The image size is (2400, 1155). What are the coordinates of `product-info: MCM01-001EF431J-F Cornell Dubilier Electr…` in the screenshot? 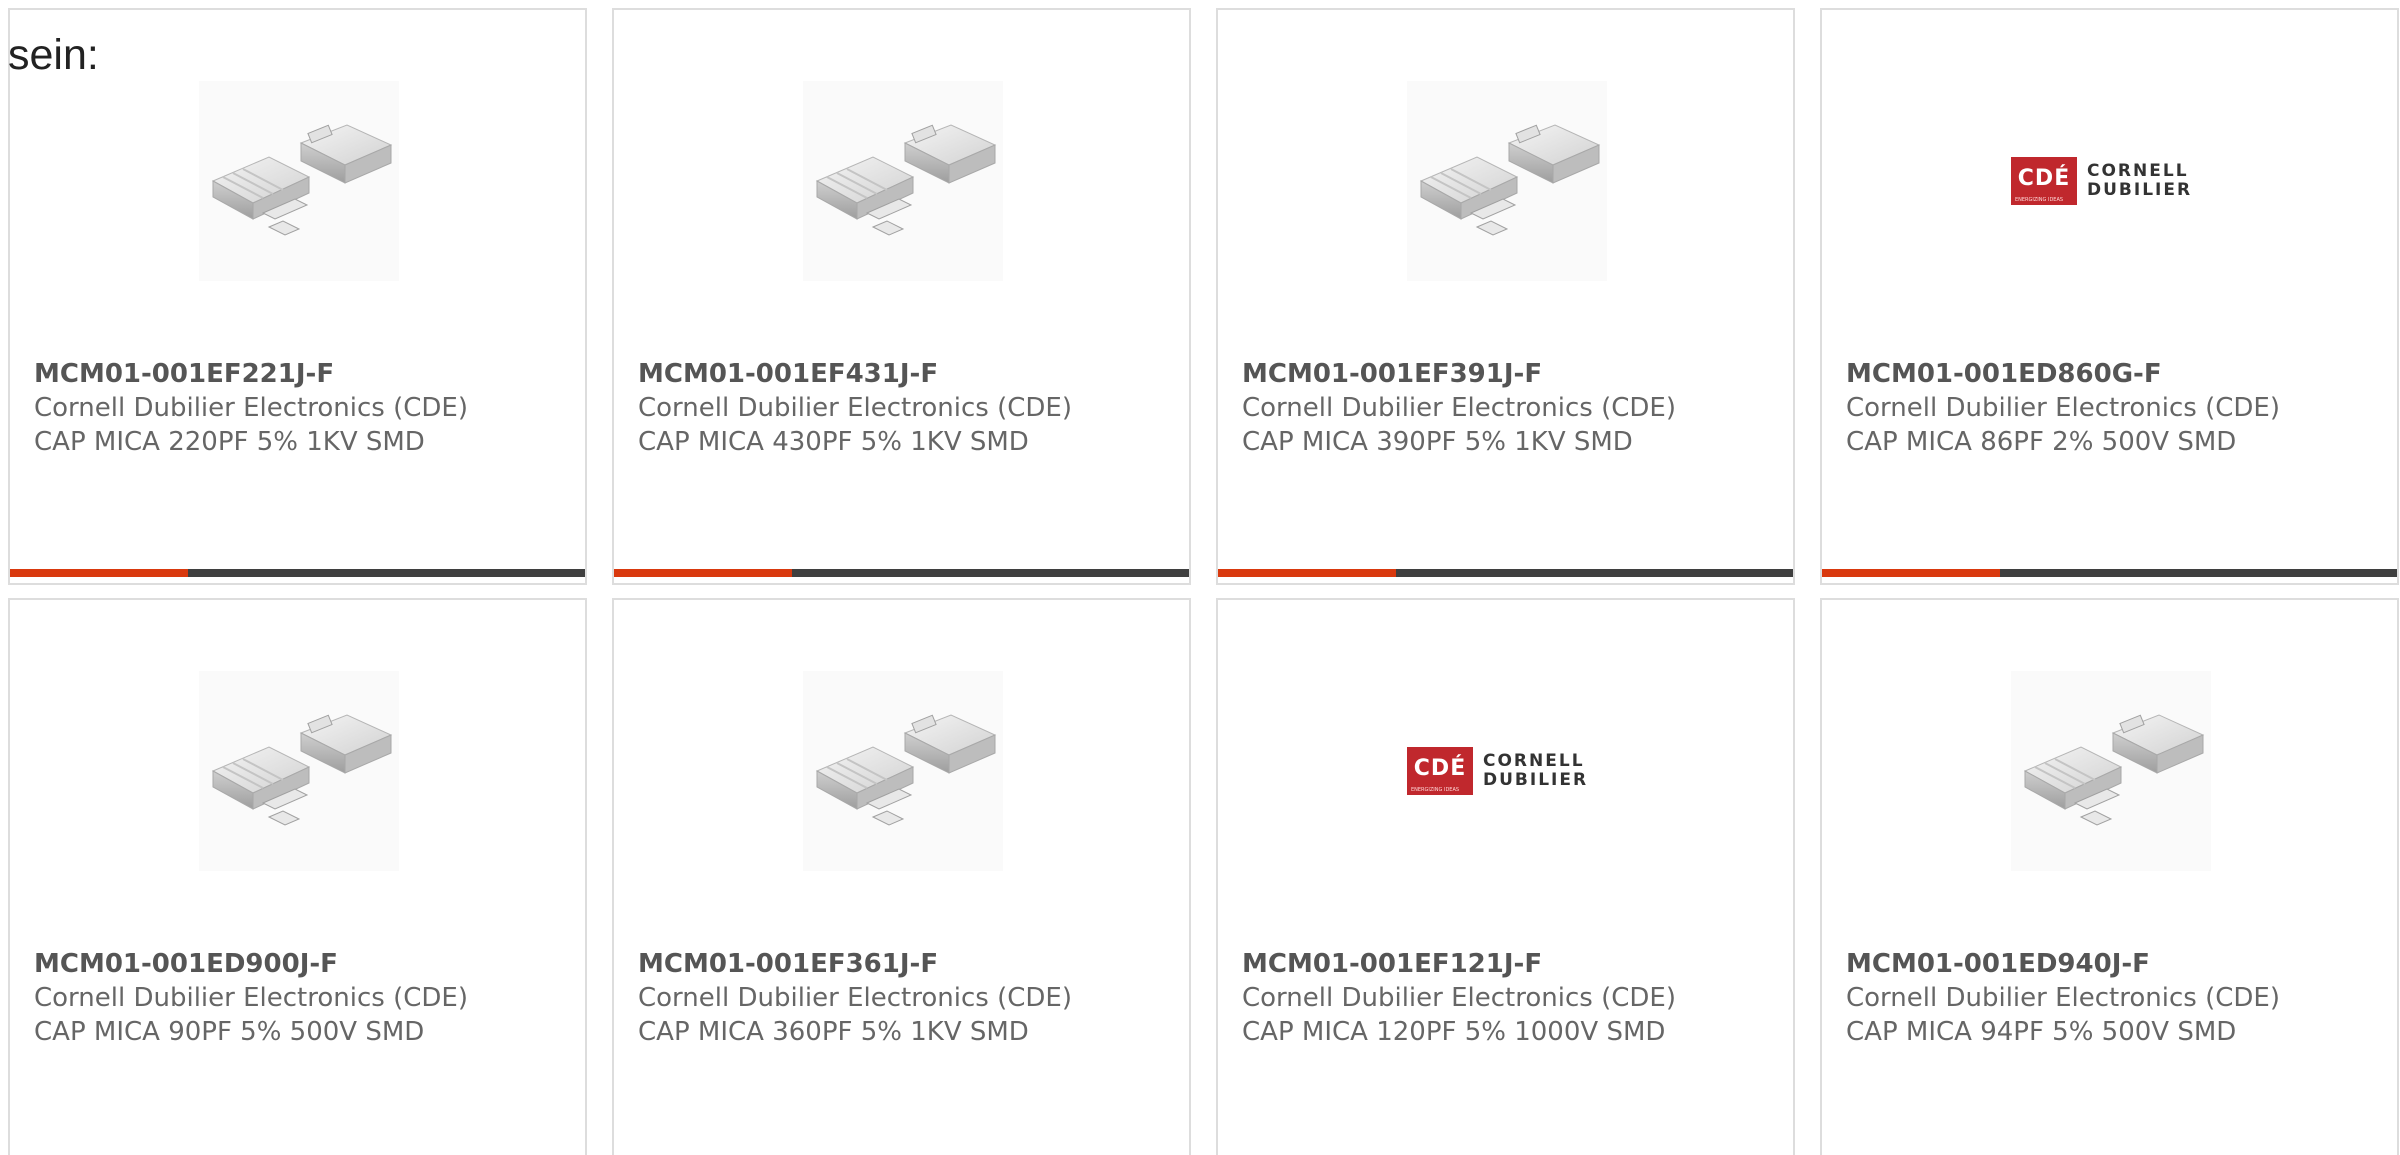 It's located at (908, 408).